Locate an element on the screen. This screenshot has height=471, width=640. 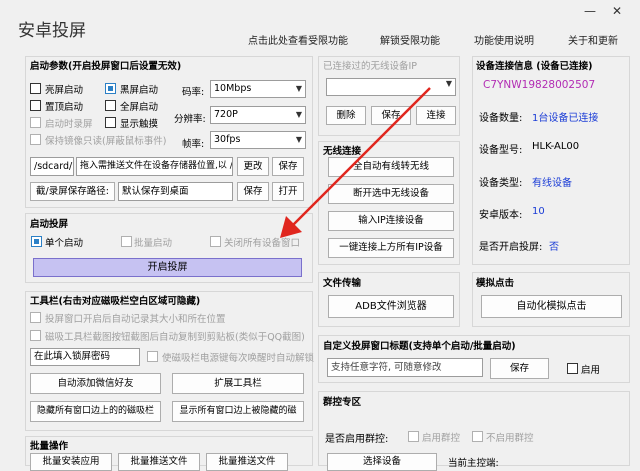
arrow-shaft is located at coordinates (361, 157).